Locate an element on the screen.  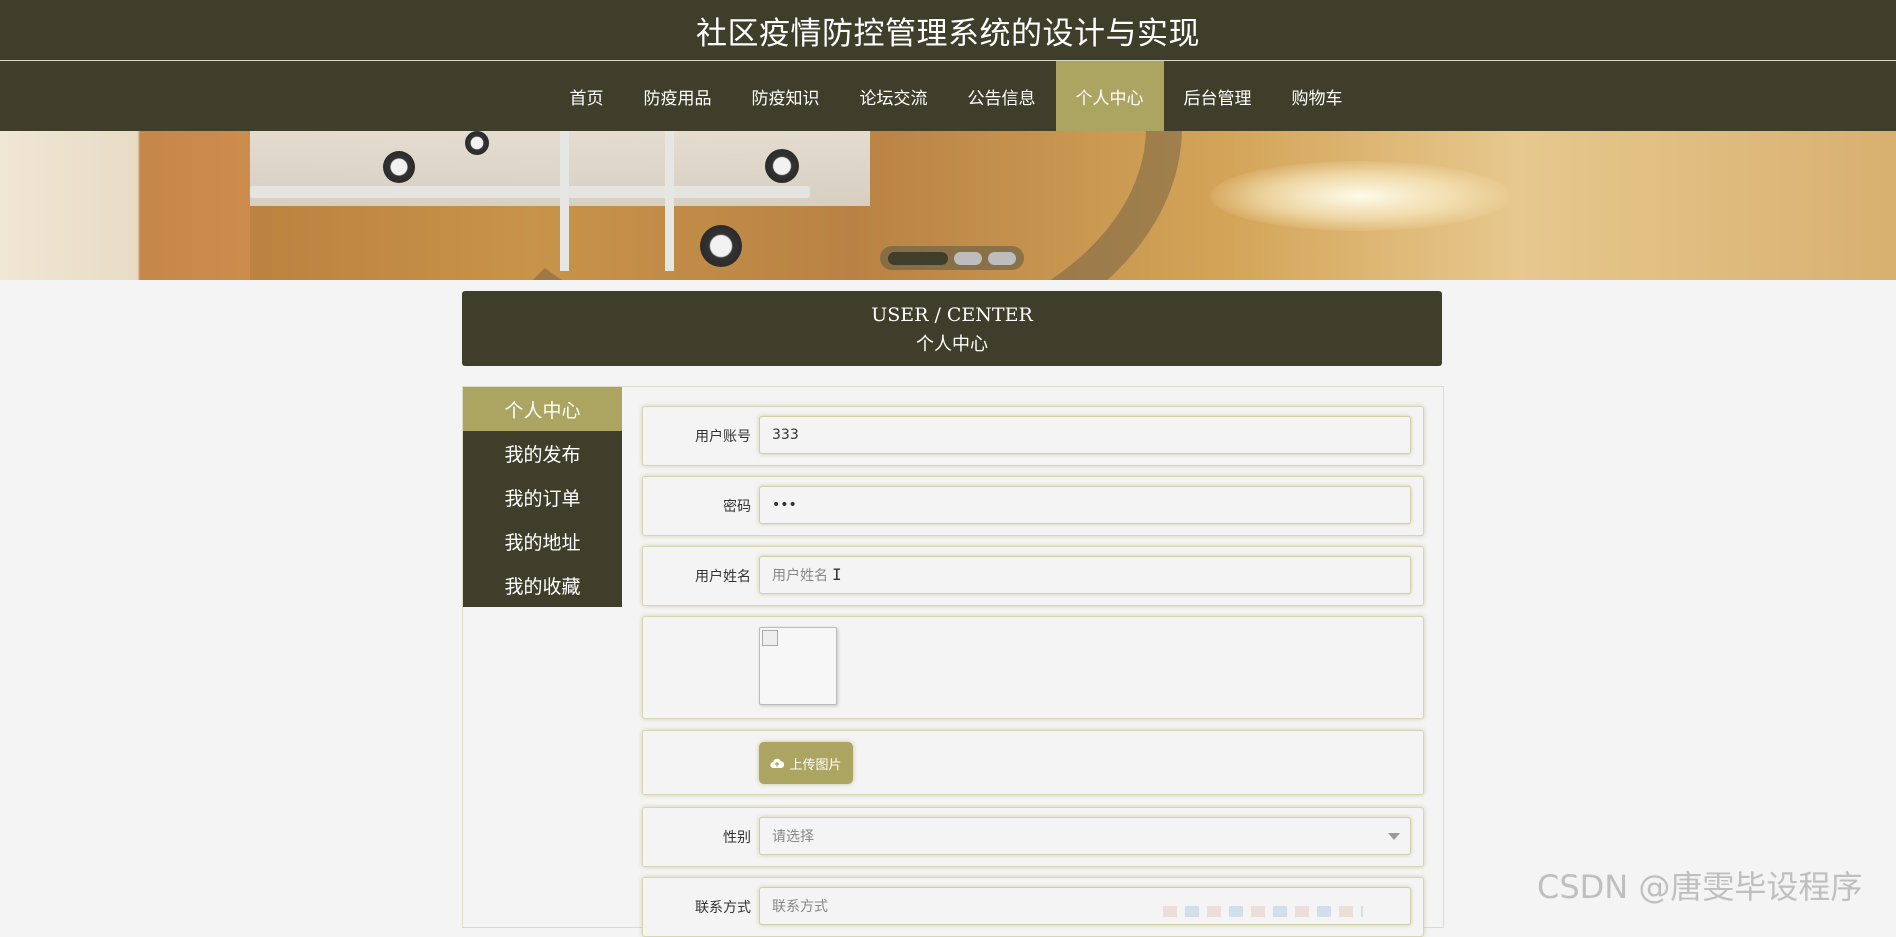
form-row-password: 密码 ••• is located at coordinates (1033, 506).